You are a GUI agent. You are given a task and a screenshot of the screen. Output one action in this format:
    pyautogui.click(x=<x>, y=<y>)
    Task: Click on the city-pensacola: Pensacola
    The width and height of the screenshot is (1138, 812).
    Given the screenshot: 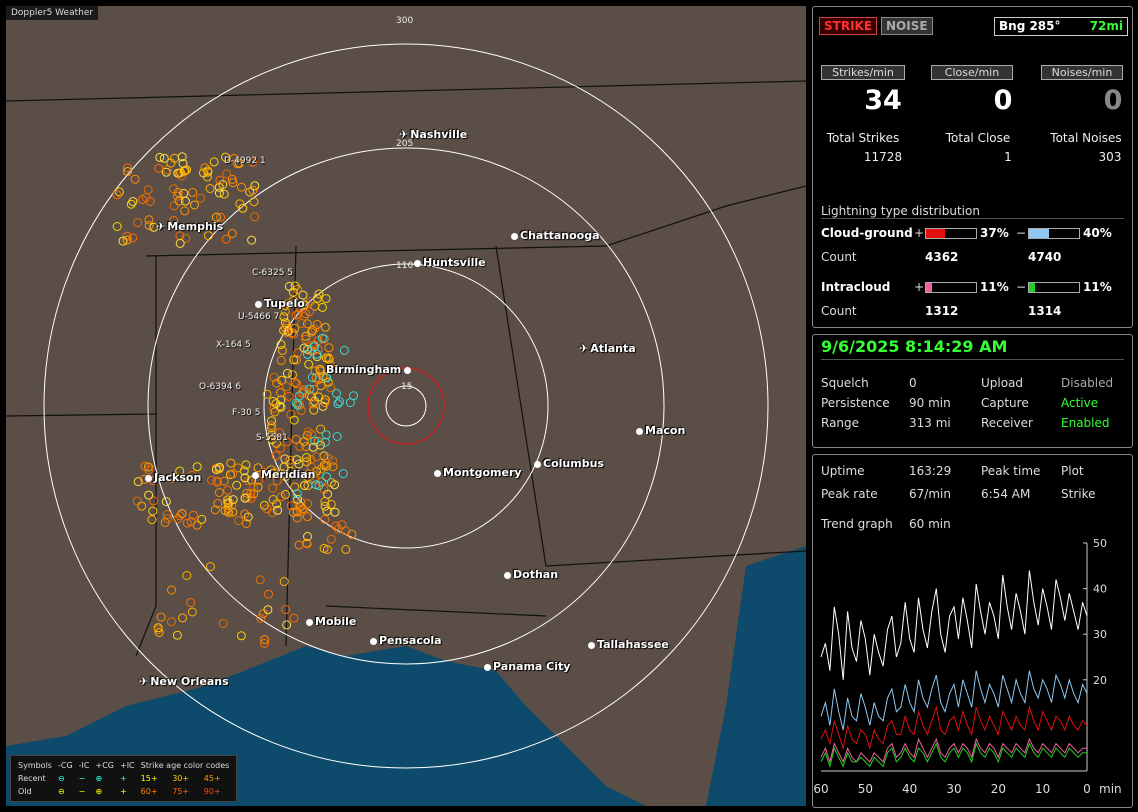 What is the action you would take?
    pyautogui.click(x=406, y=640)
    